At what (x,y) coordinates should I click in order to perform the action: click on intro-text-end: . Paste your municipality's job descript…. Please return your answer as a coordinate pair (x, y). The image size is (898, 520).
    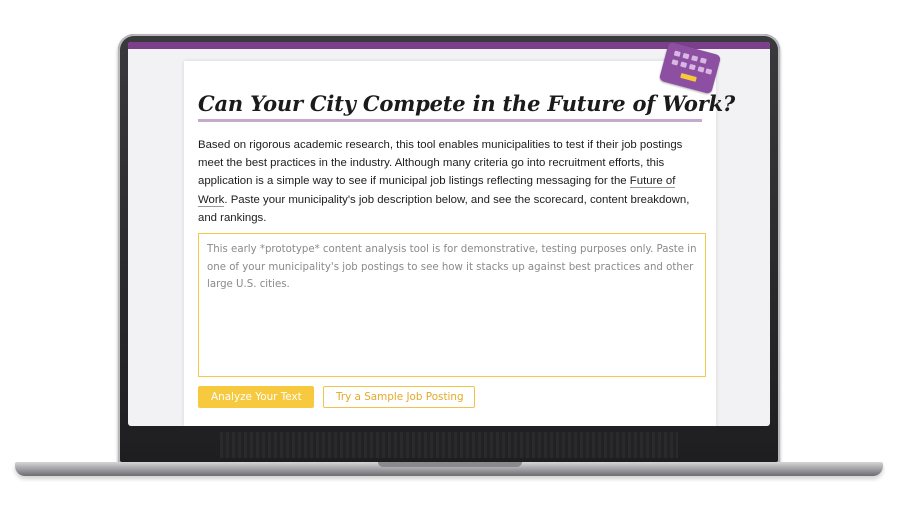
    Looking at the image, I should click on (444, 208).